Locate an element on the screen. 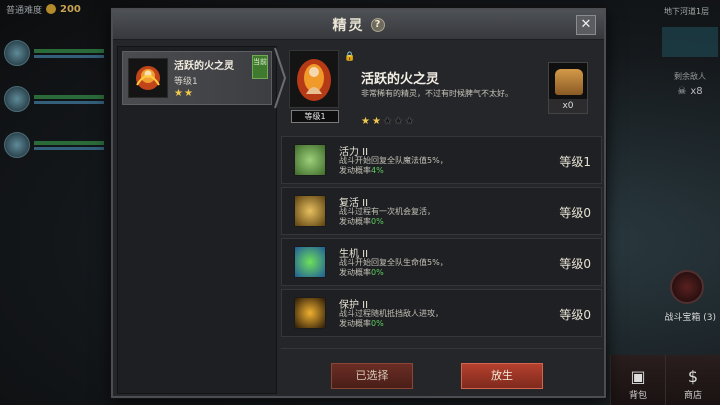 This screenshot has height=405, width=720. fire-spirit-icon is located at coordinates (148, 78).